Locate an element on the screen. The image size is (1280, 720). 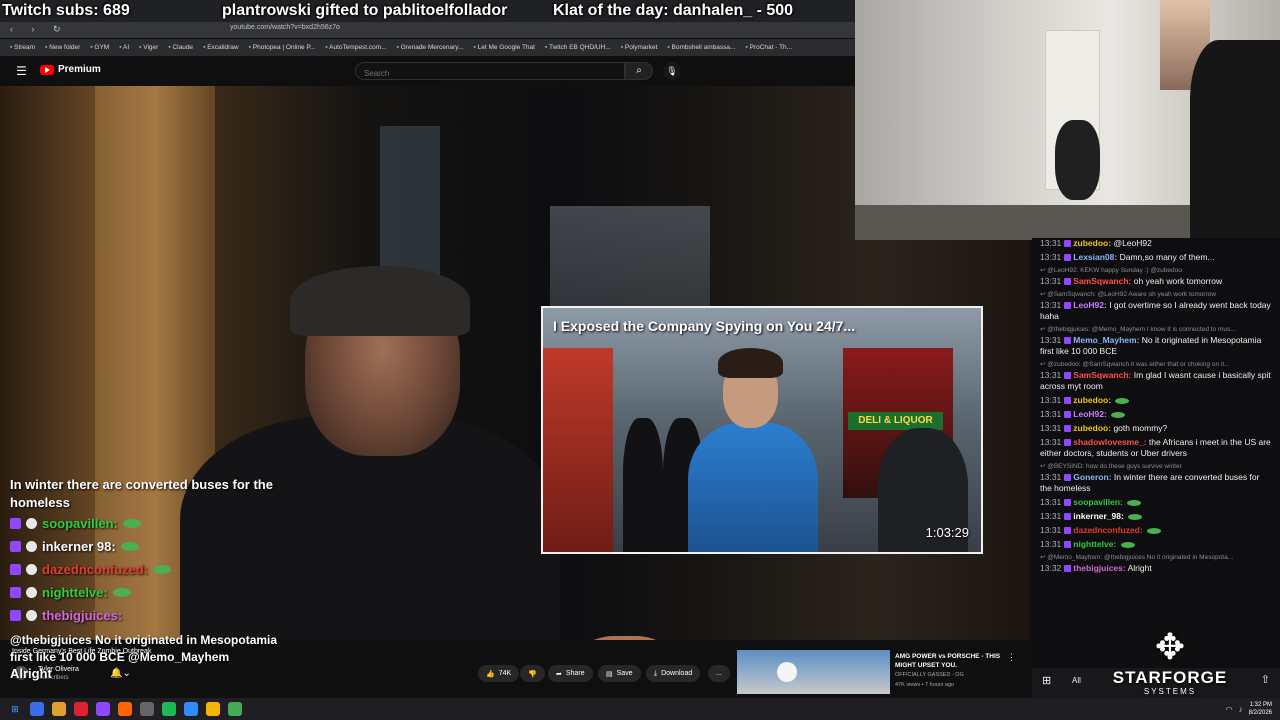
recommended-thumbnail is located at coordinates (813, 672).